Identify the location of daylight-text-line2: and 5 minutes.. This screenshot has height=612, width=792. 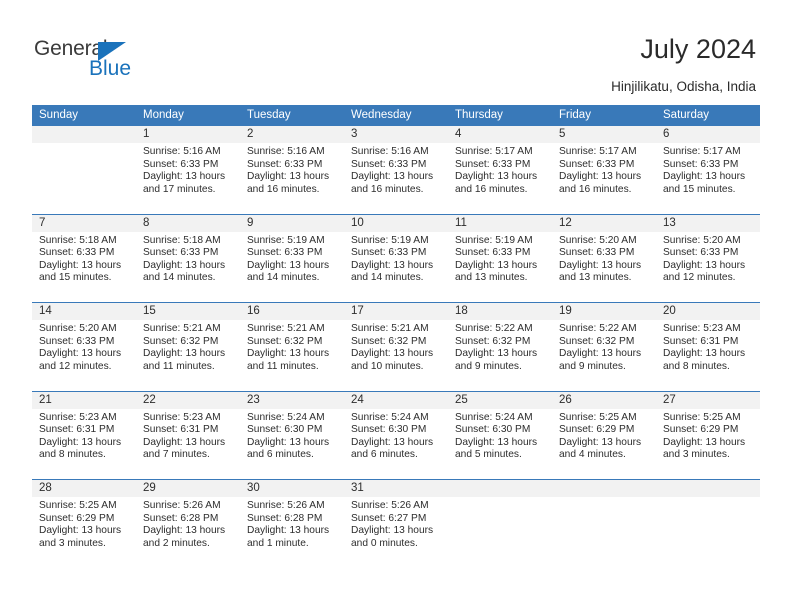
(488, 455).